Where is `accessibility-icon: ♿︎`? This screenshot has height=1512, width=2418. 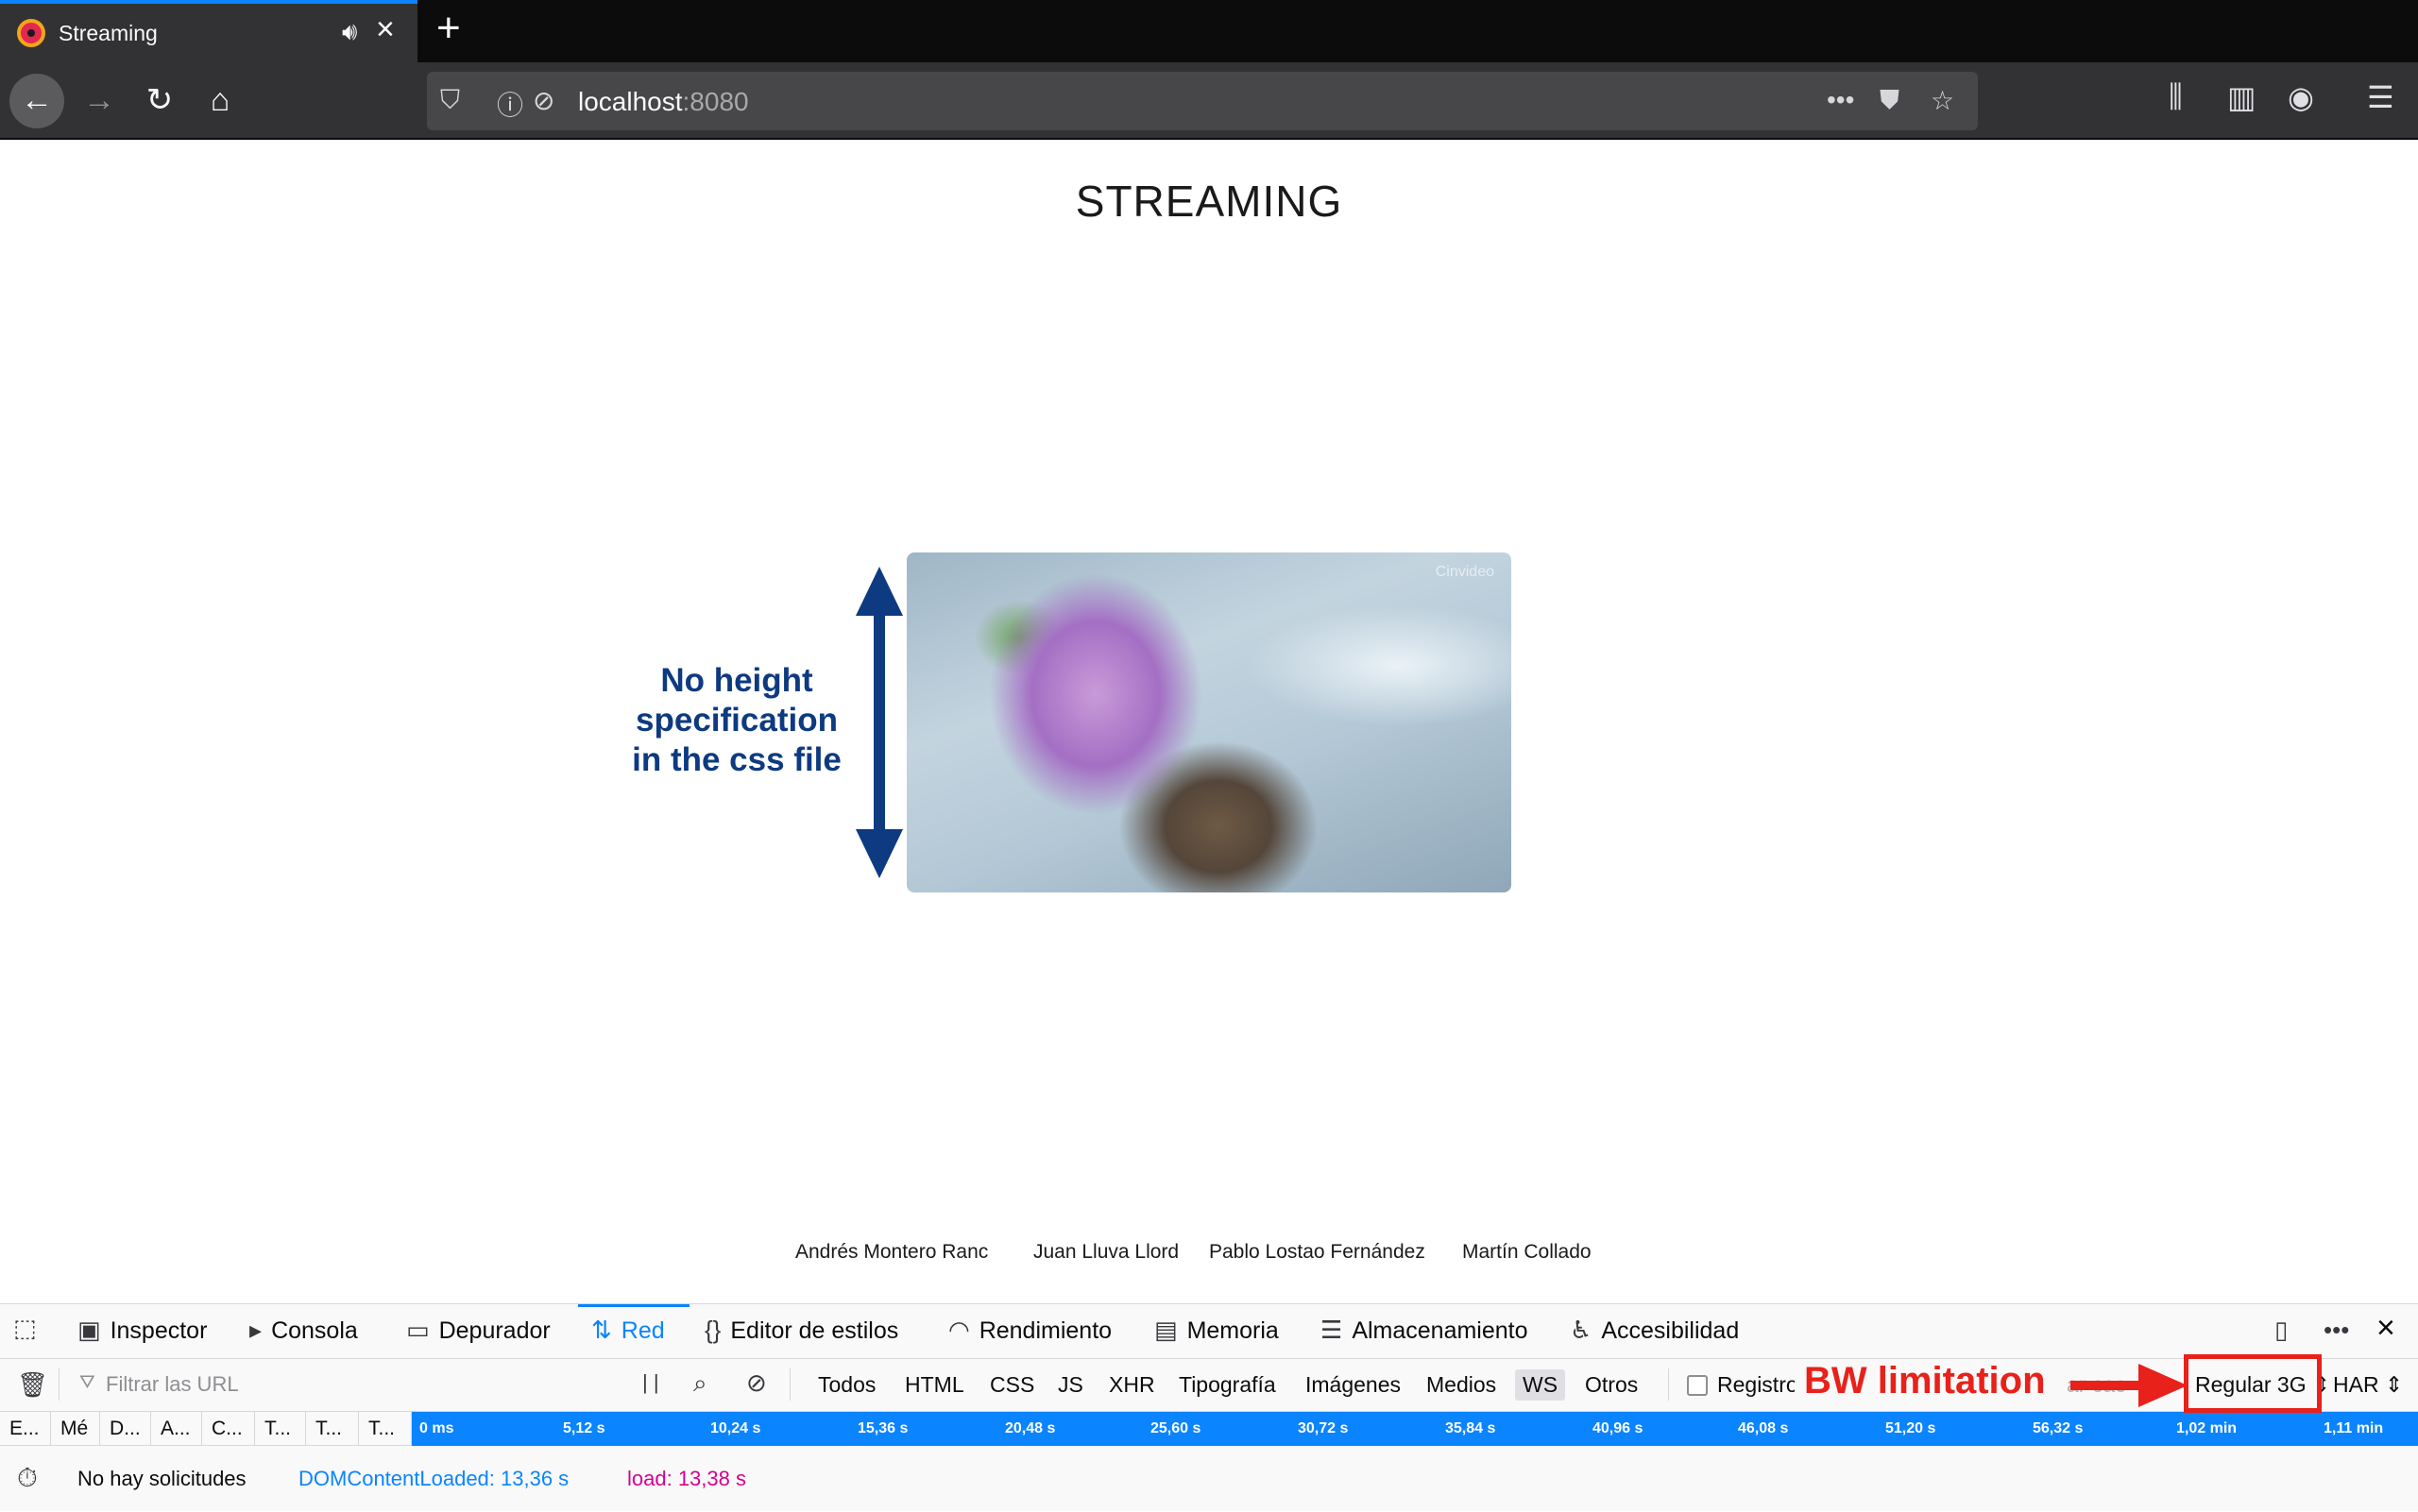
accessibility-icon: ♿︎ is located at coordinates (1581, 1330).